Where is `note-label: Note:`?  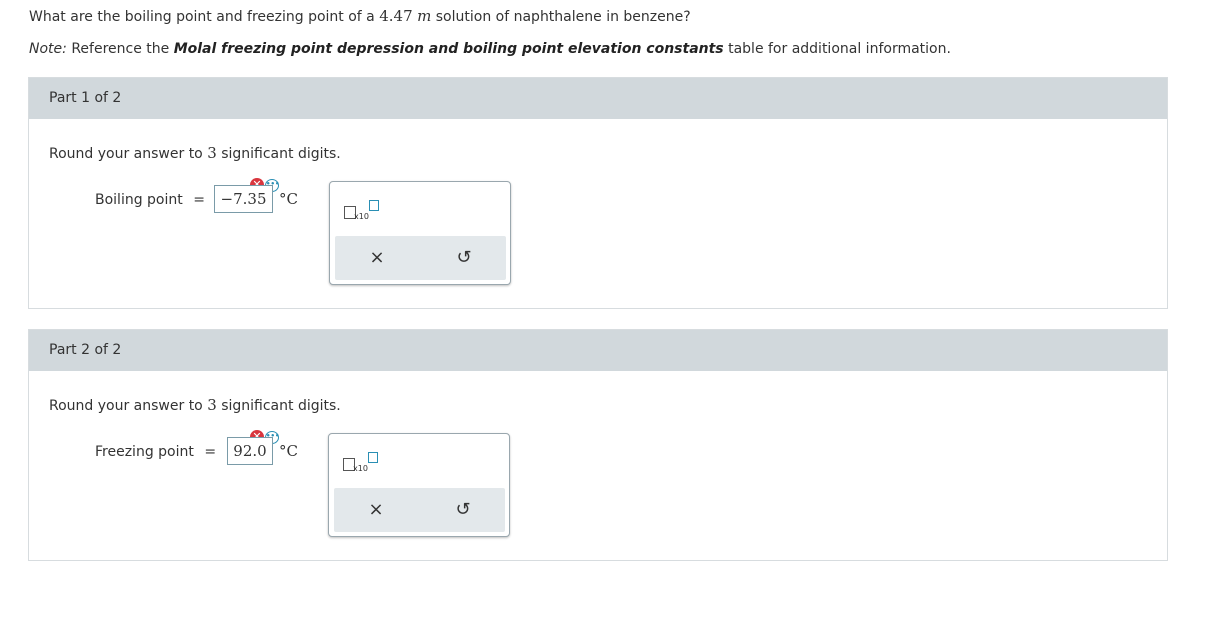 note-label: Note: is located at coordinates (48, 49).